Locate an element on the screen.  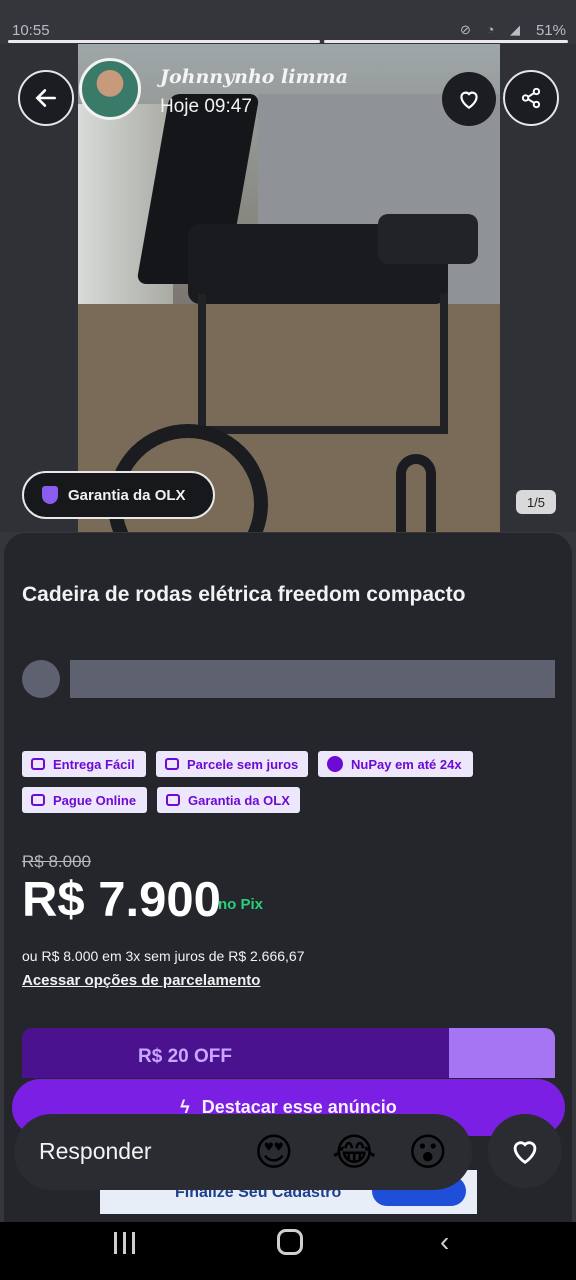
discount-banner-side is located at coordinates (502, 1053).